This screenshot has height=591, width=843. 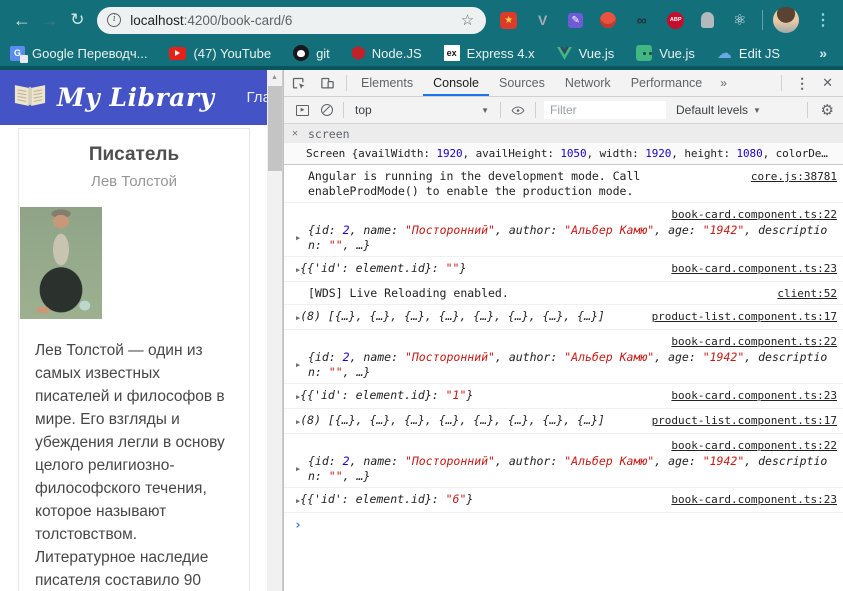 What do you see at coordinates (522, 83) in the screenshot?
I see `tab-sources: Sources` at bounding box center [522, 83].